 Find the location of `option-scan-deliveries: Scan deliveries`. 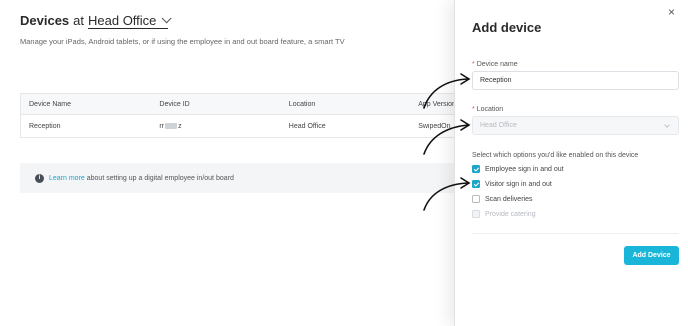

option-scan-deliveries: Scan deliveries is located at coordinates (502, 199).